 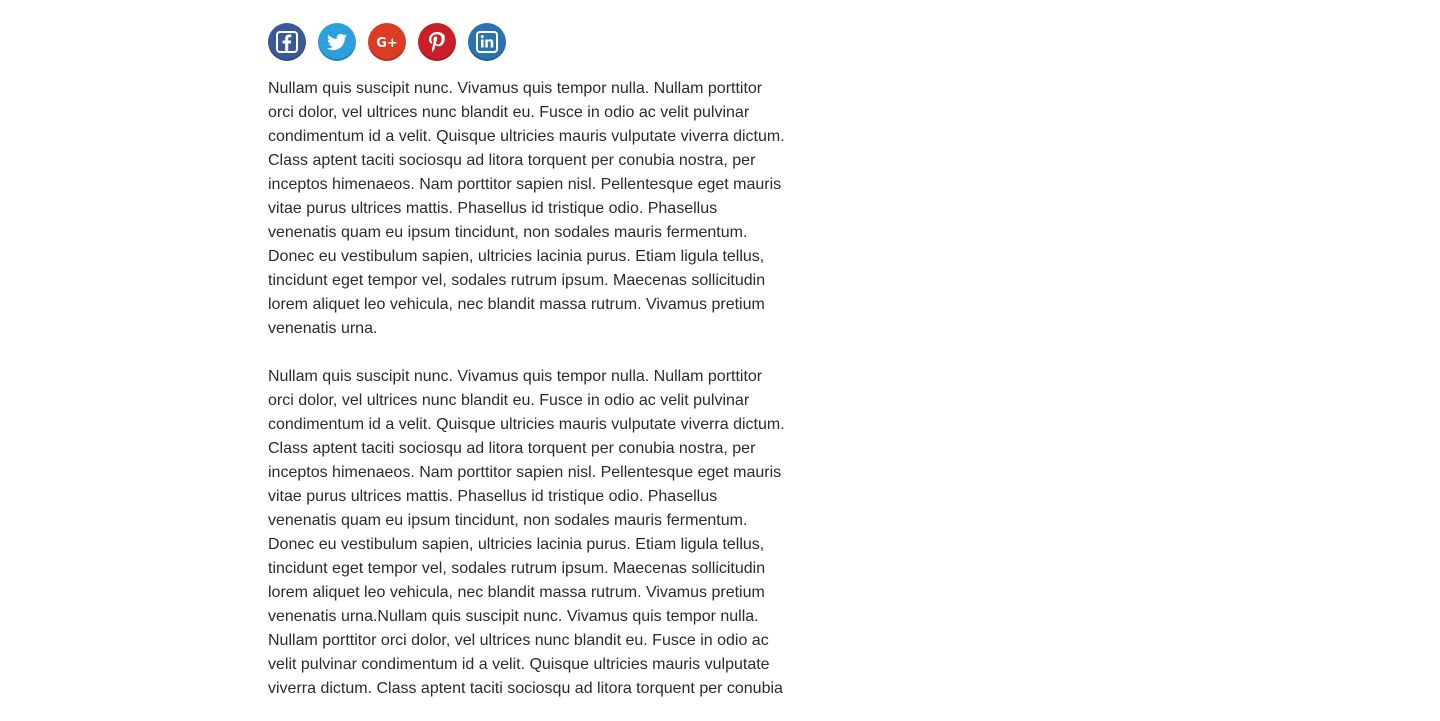 I want to click on twitter-icon, so click(x=336, y=42).